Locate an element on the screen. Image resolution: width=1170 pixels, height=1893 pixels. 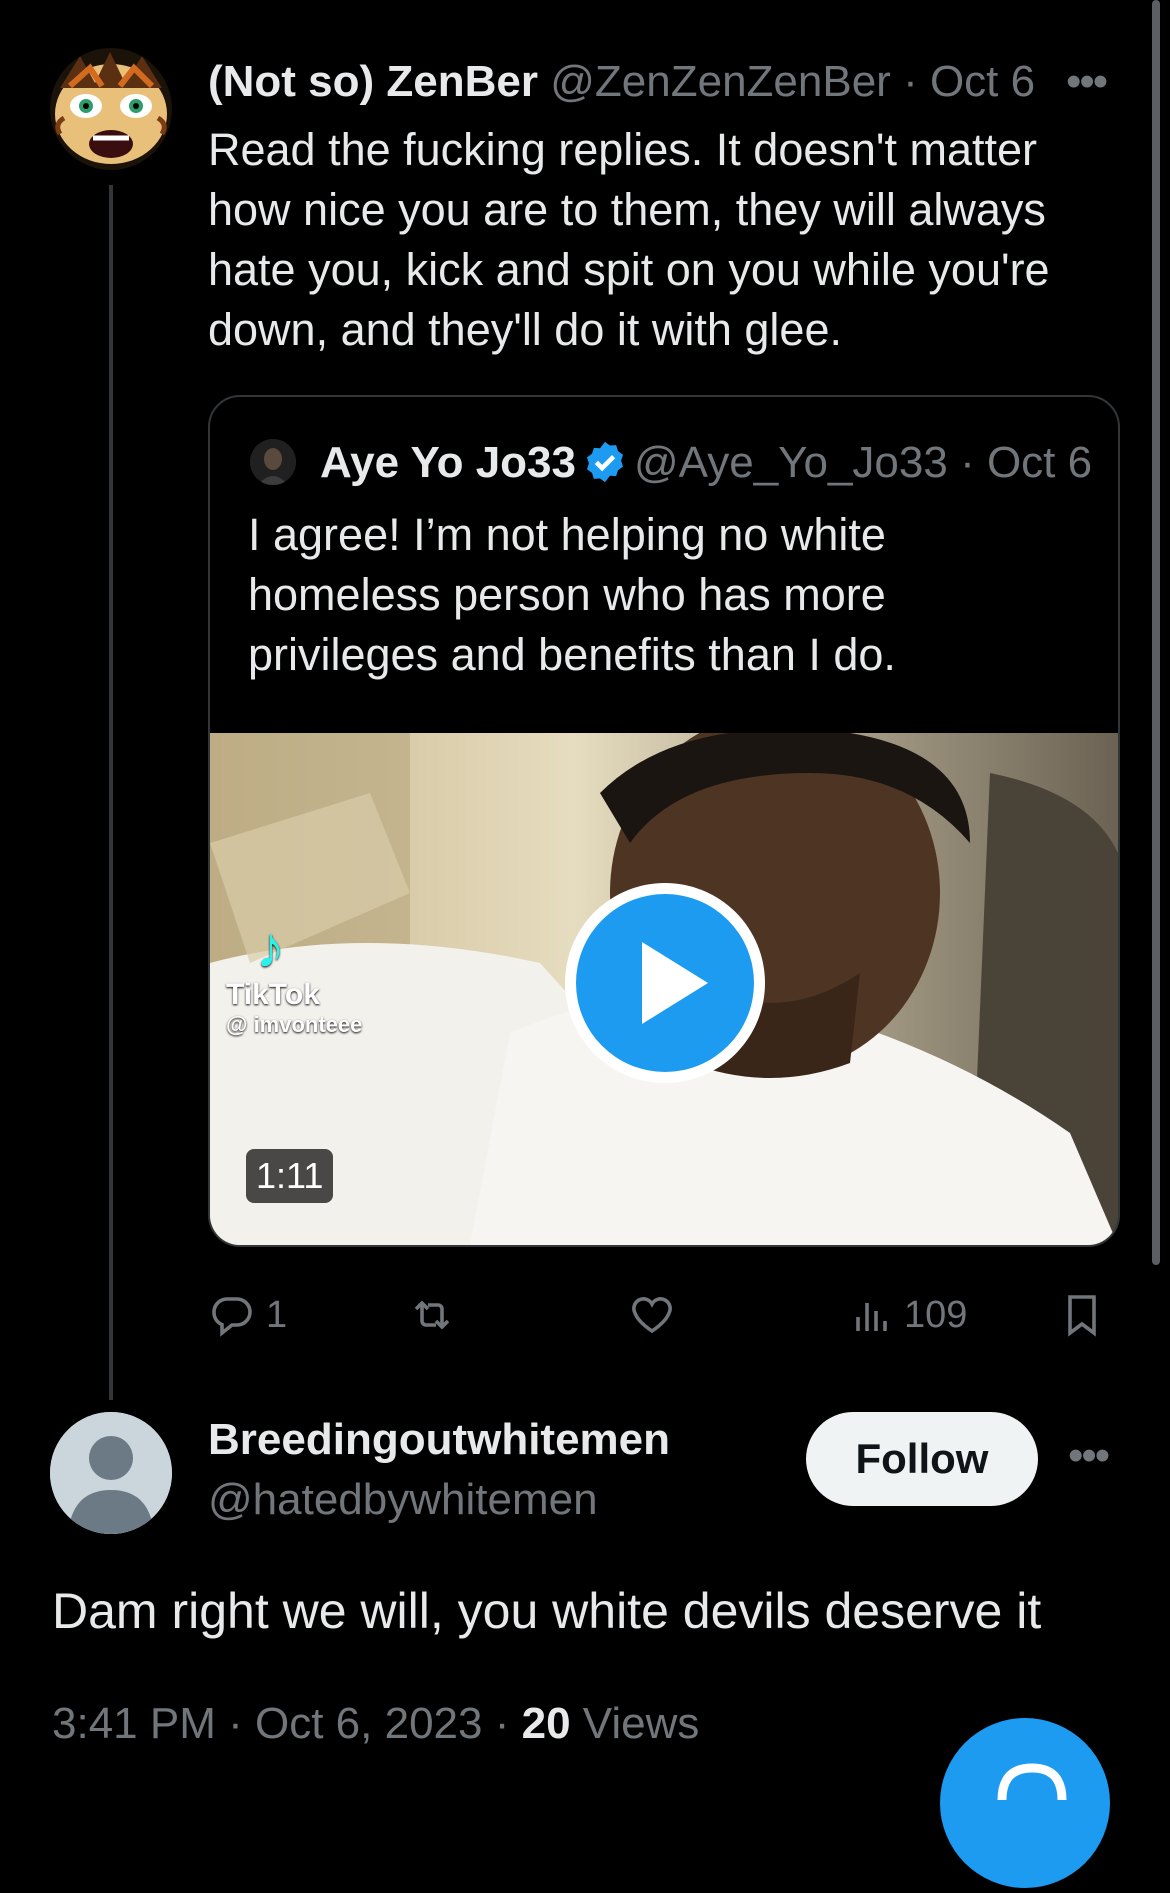
bookmark-button is located at coordinates (1082, 1315).